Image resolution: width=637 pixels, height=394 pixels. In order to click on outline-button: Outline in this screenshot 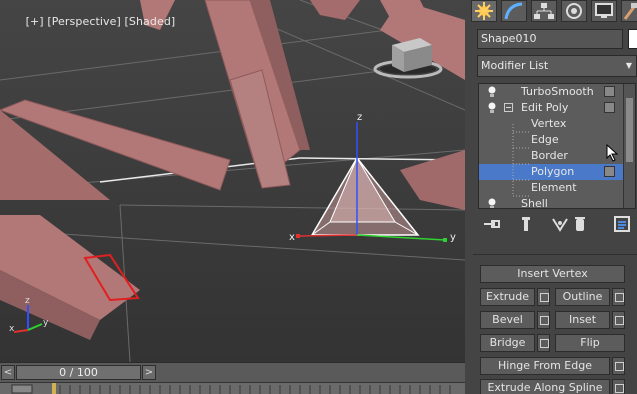, I will do `click(582, 297)`.